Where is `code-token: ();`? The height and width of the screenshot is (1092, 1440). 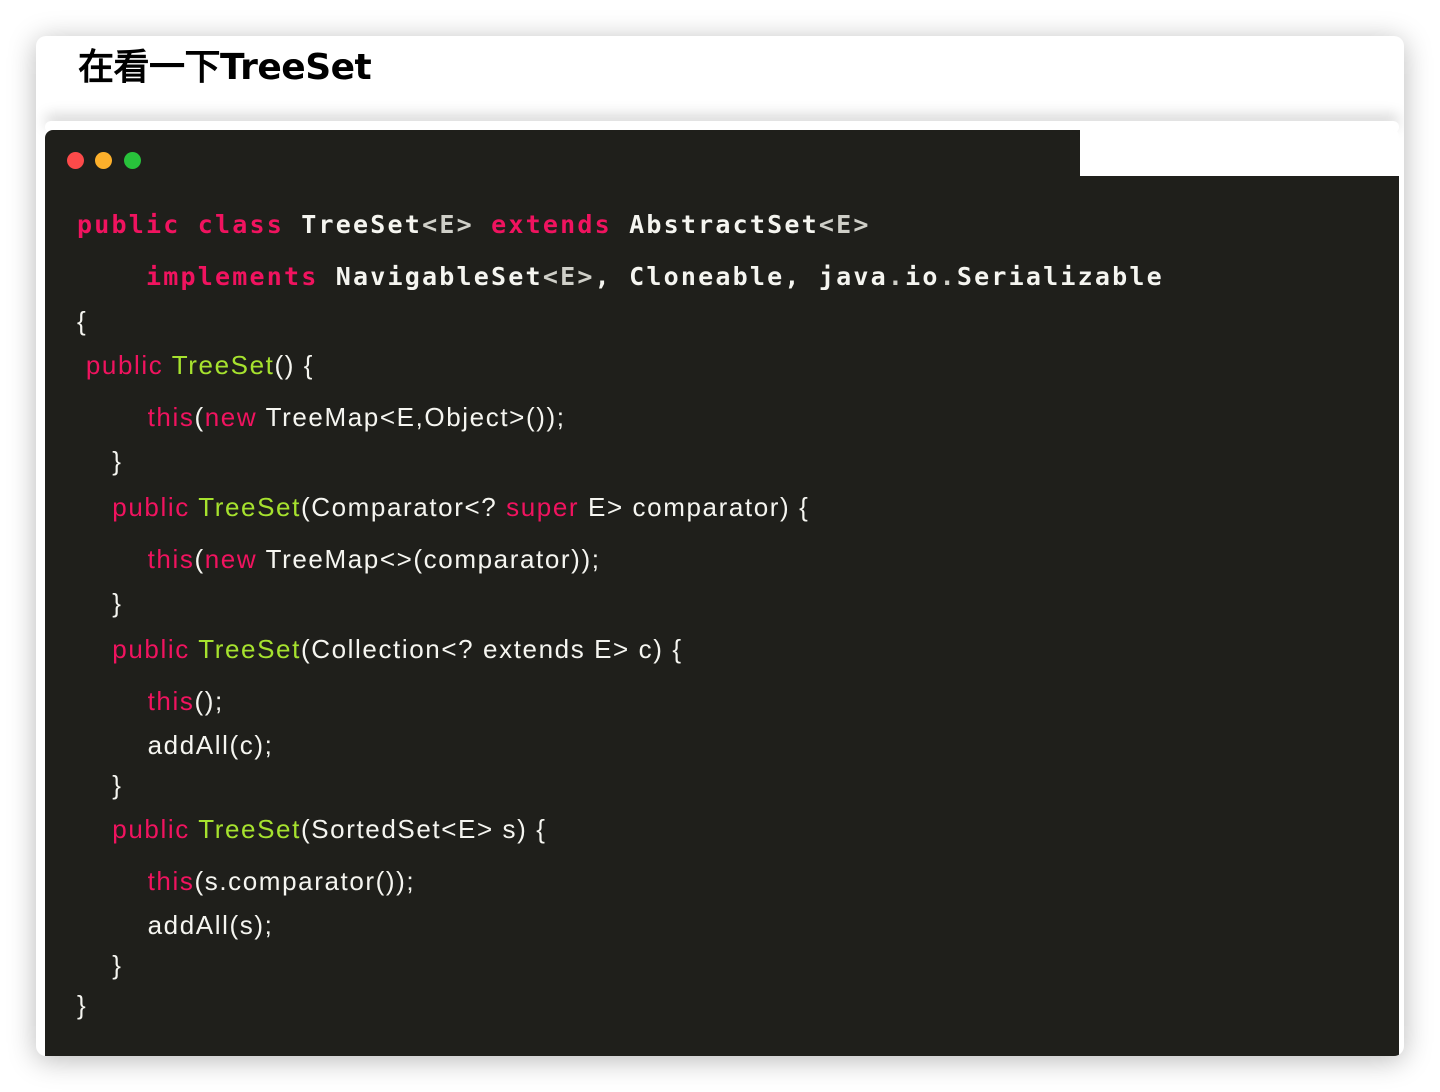
code-token: (); is located at coordinates (209, 701).